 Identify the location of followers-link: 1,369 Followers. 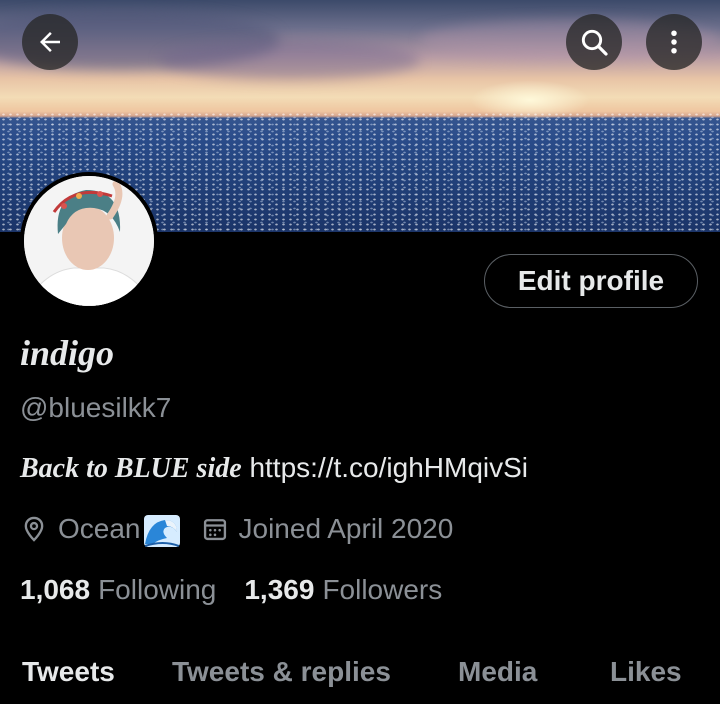
(343, 590).